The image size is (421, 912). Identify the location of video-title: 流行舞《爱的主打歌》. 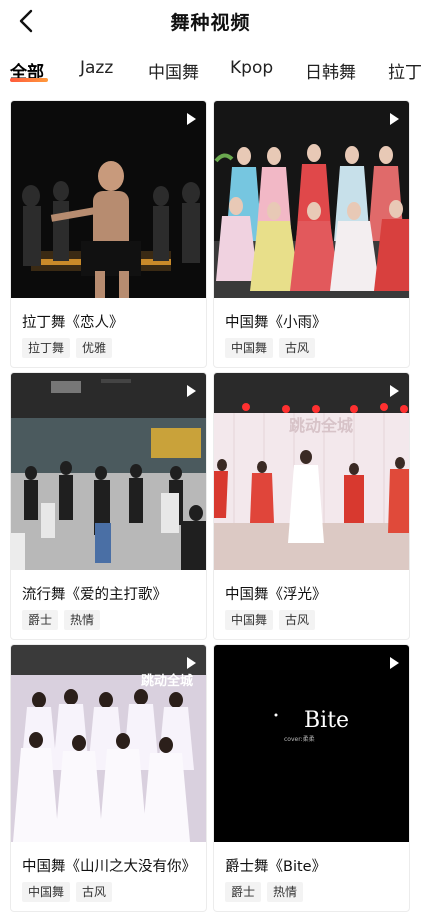
(94, 595).